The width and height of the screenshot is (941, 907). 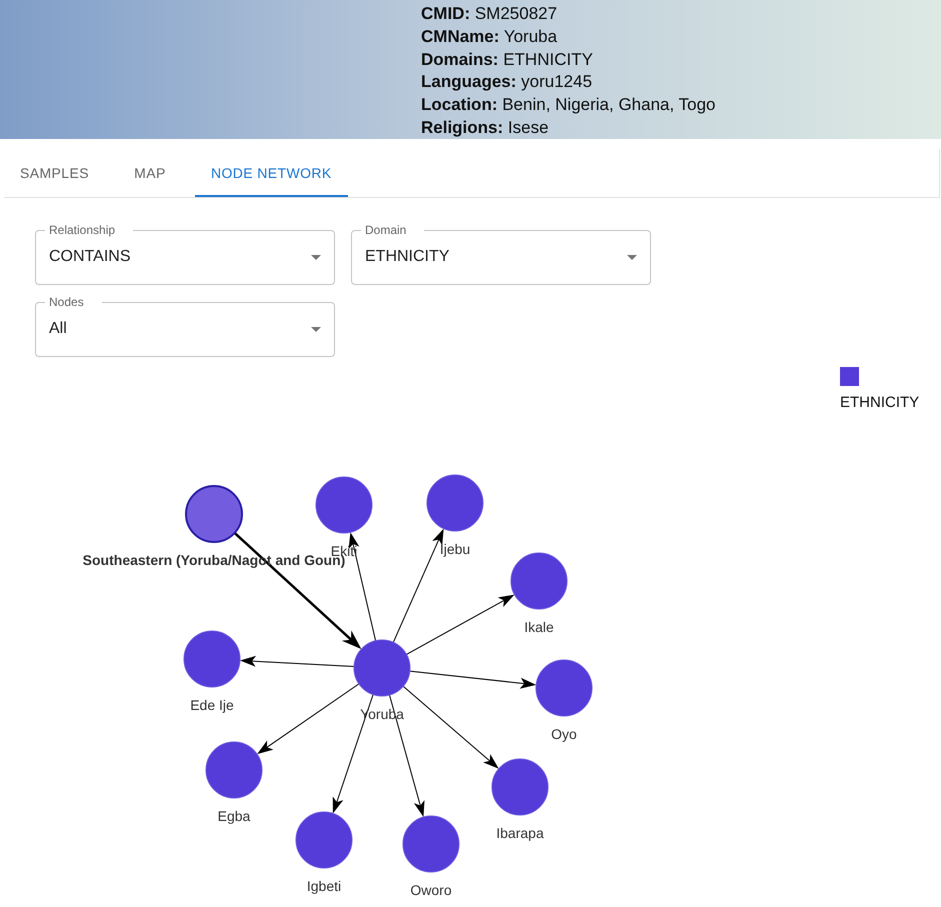 I want to click on node-label: Egba, so click(x=234, y=816).